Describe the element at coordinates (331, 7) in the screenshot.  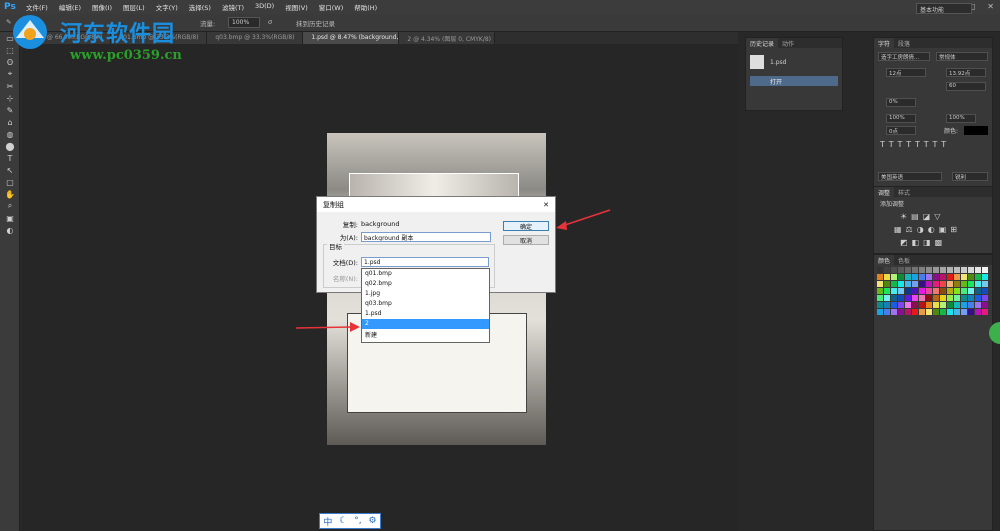
I see `menu-item: 窗口(W)` at that location.